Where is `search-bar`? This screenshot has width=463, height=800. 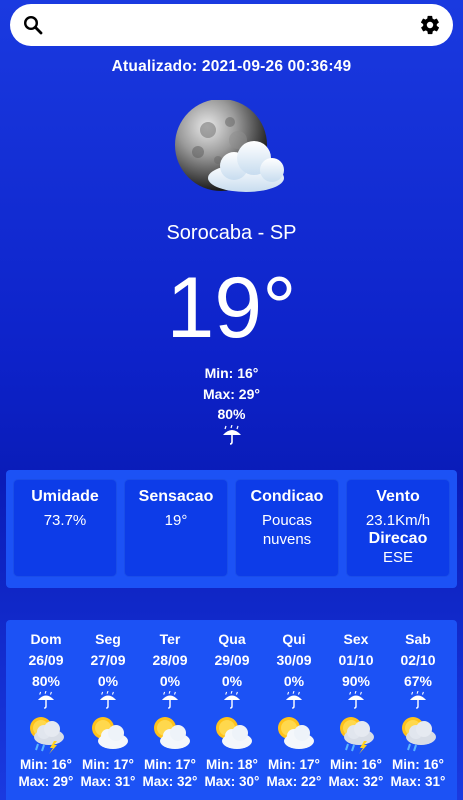
search-bar is located at coordinates (231, 25).